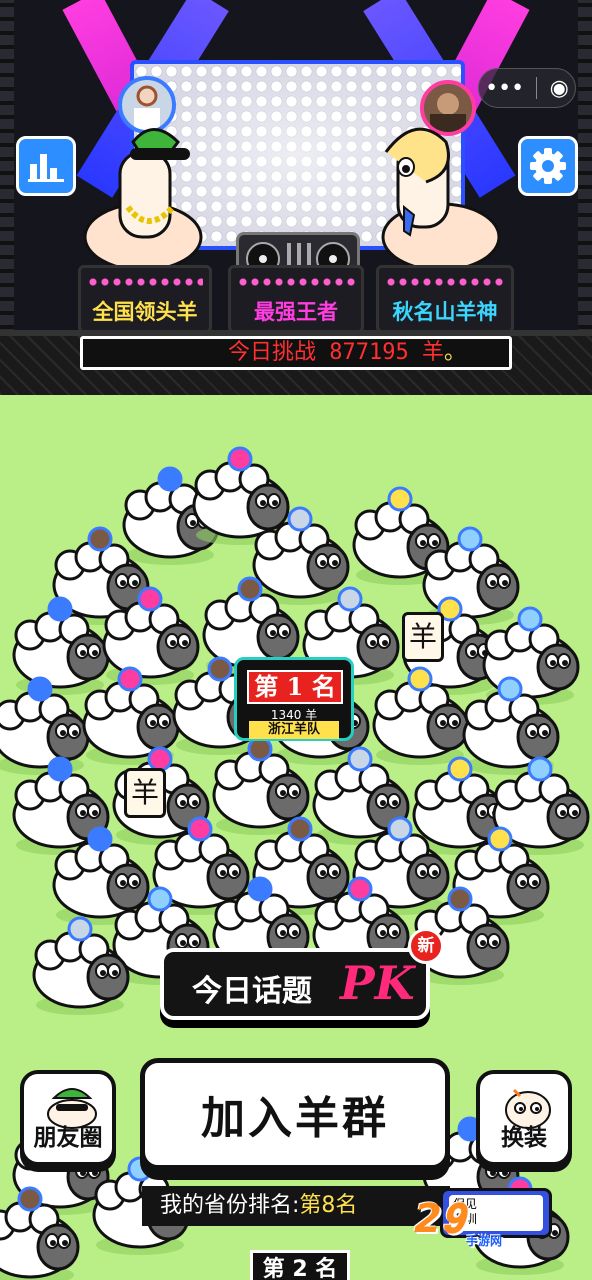 The height and width of the screenshot is (1280, 592). I want to click on challenge-ticker: 今日挑战 877195 羊。, so click(296, 353).